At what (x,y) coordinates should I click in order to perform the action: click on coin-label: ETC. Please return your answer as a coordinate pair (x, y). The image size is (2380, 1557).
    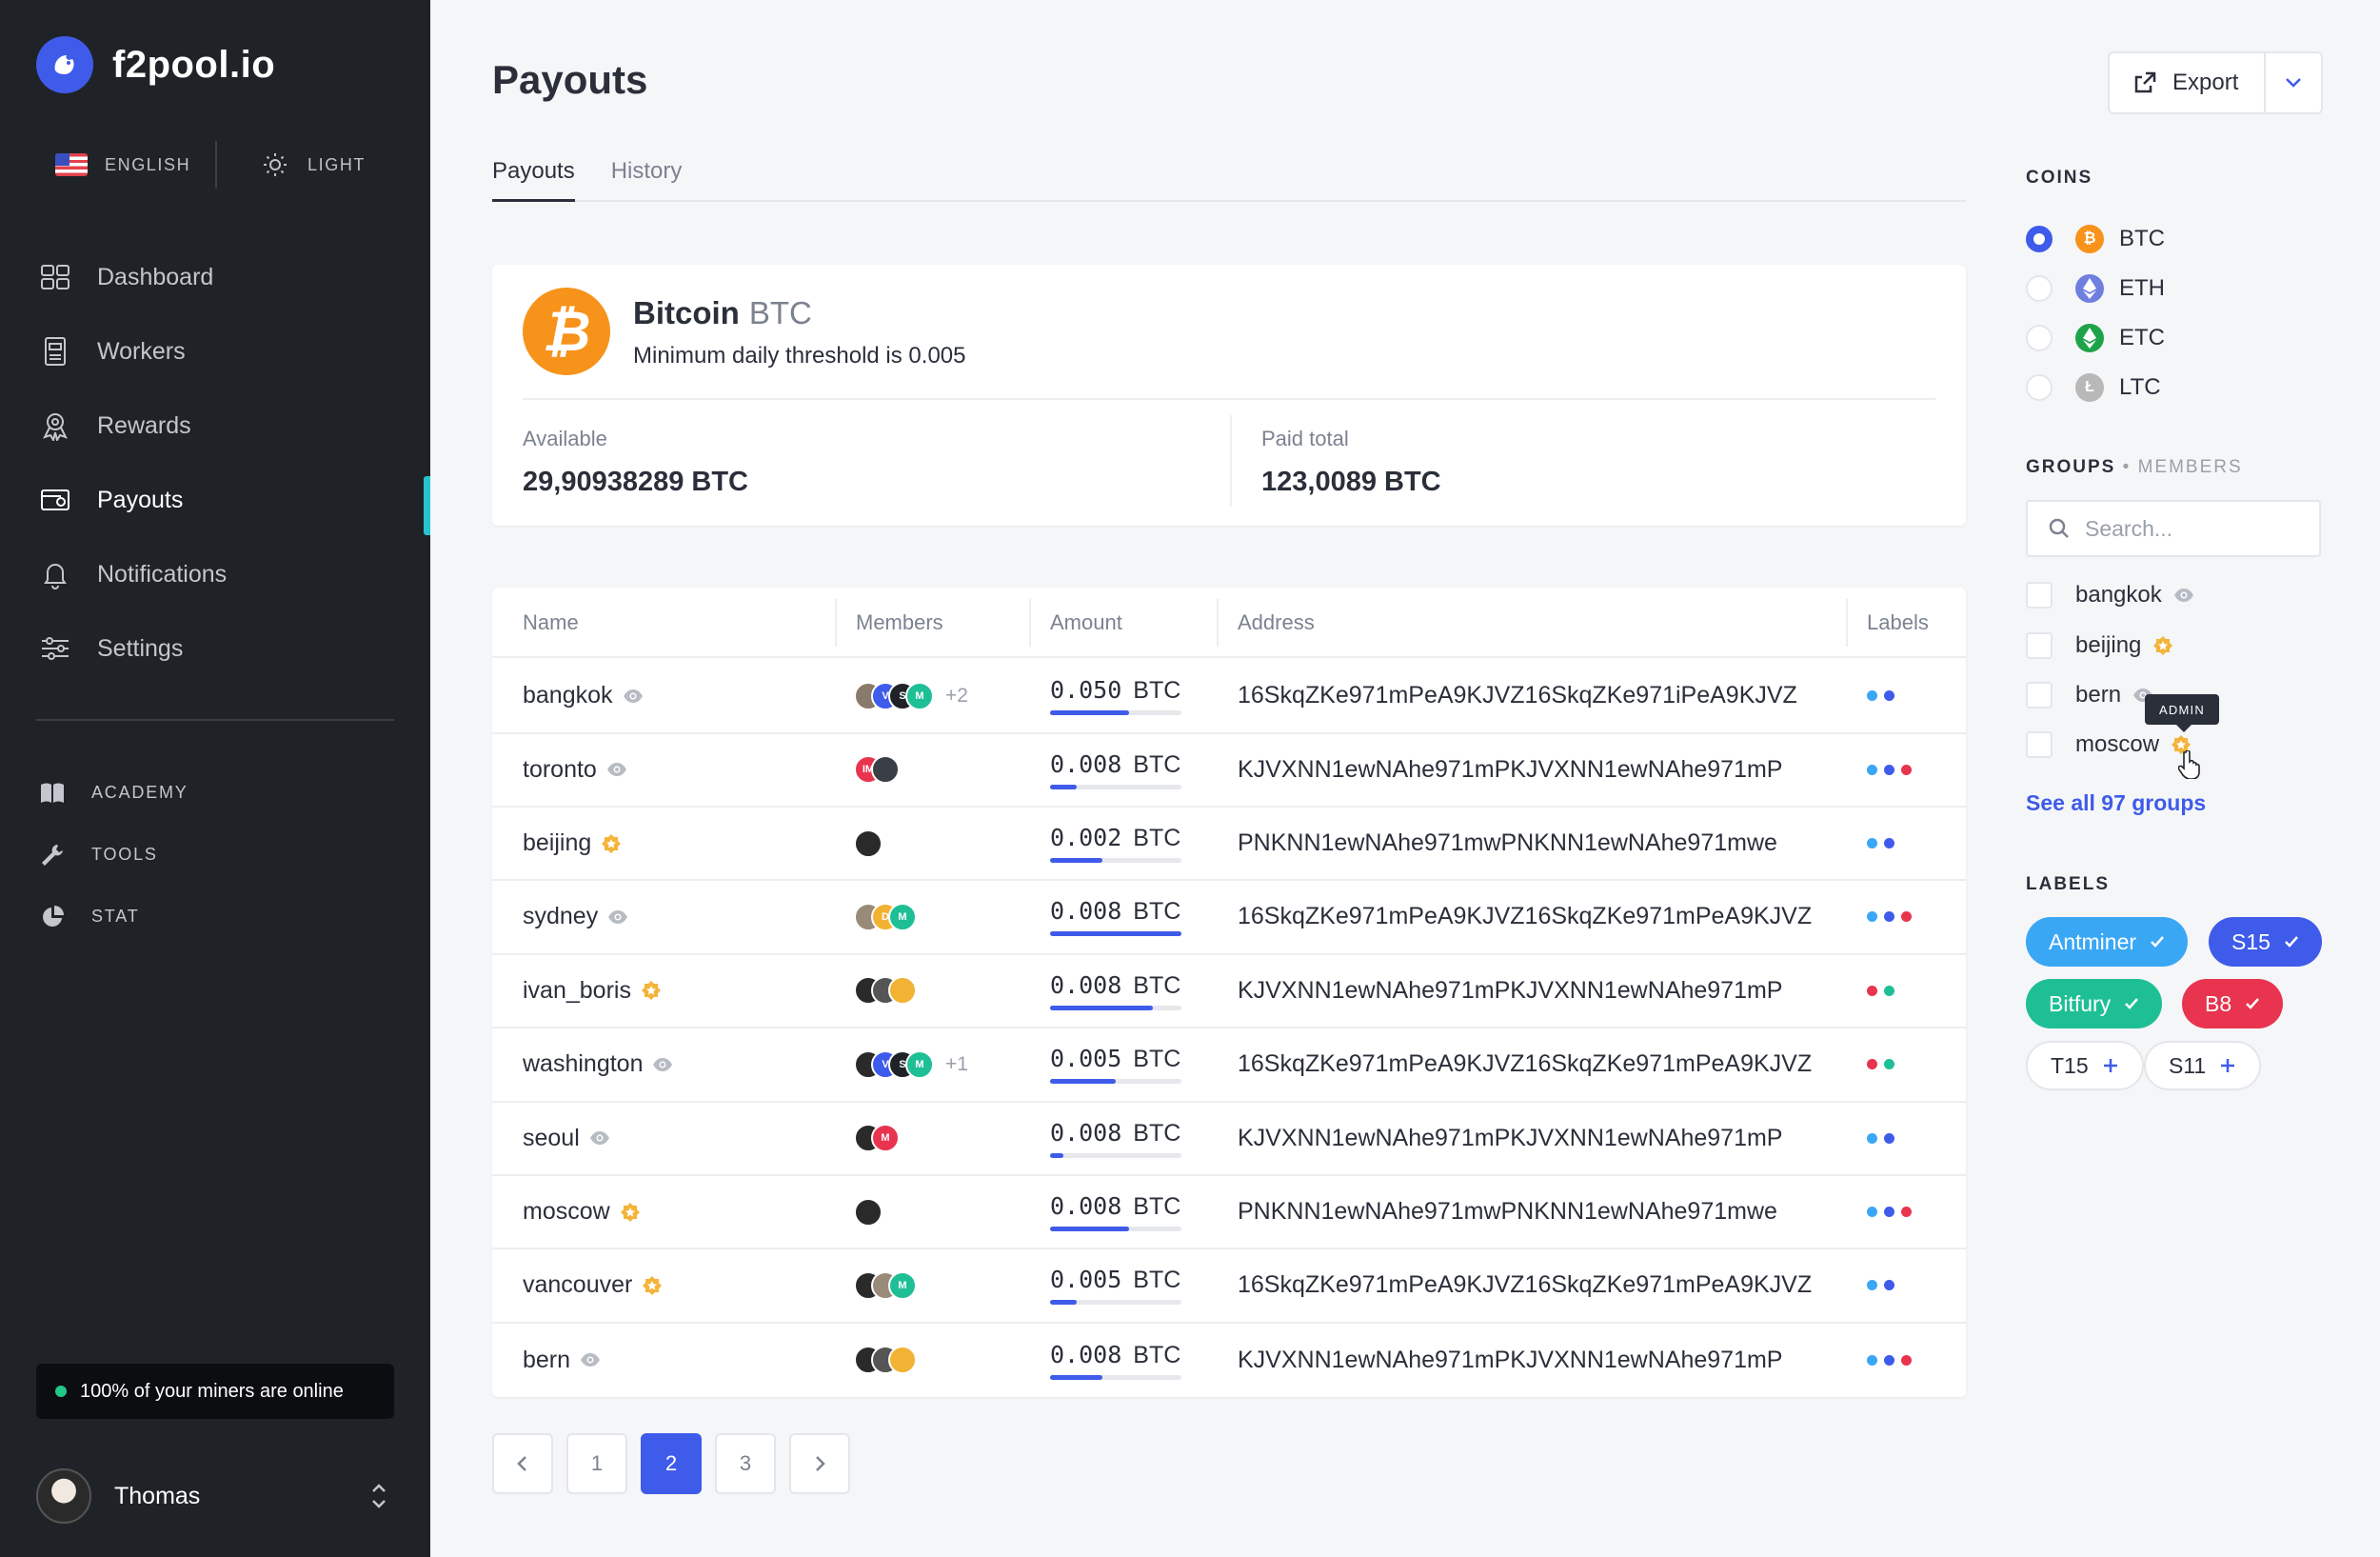
    Looking at the image, I should click on (2142, 337).